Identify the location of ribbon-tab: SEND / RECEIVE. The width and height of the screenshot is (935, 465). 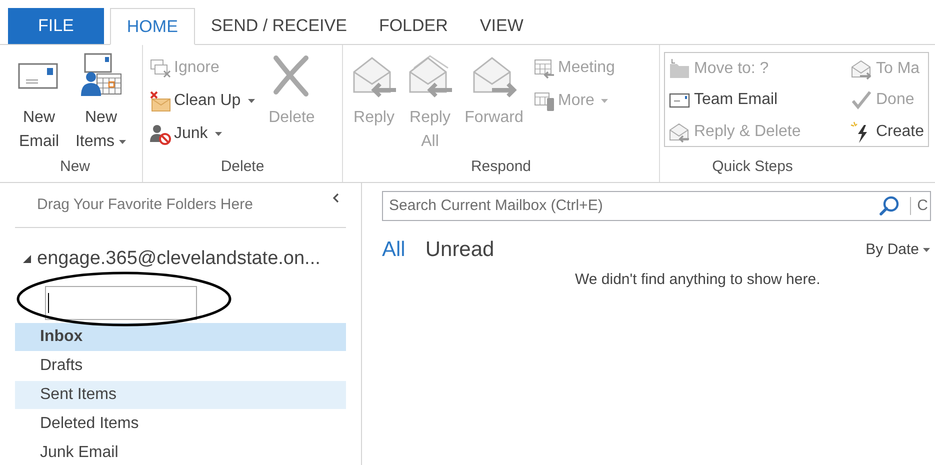
(278, 26).